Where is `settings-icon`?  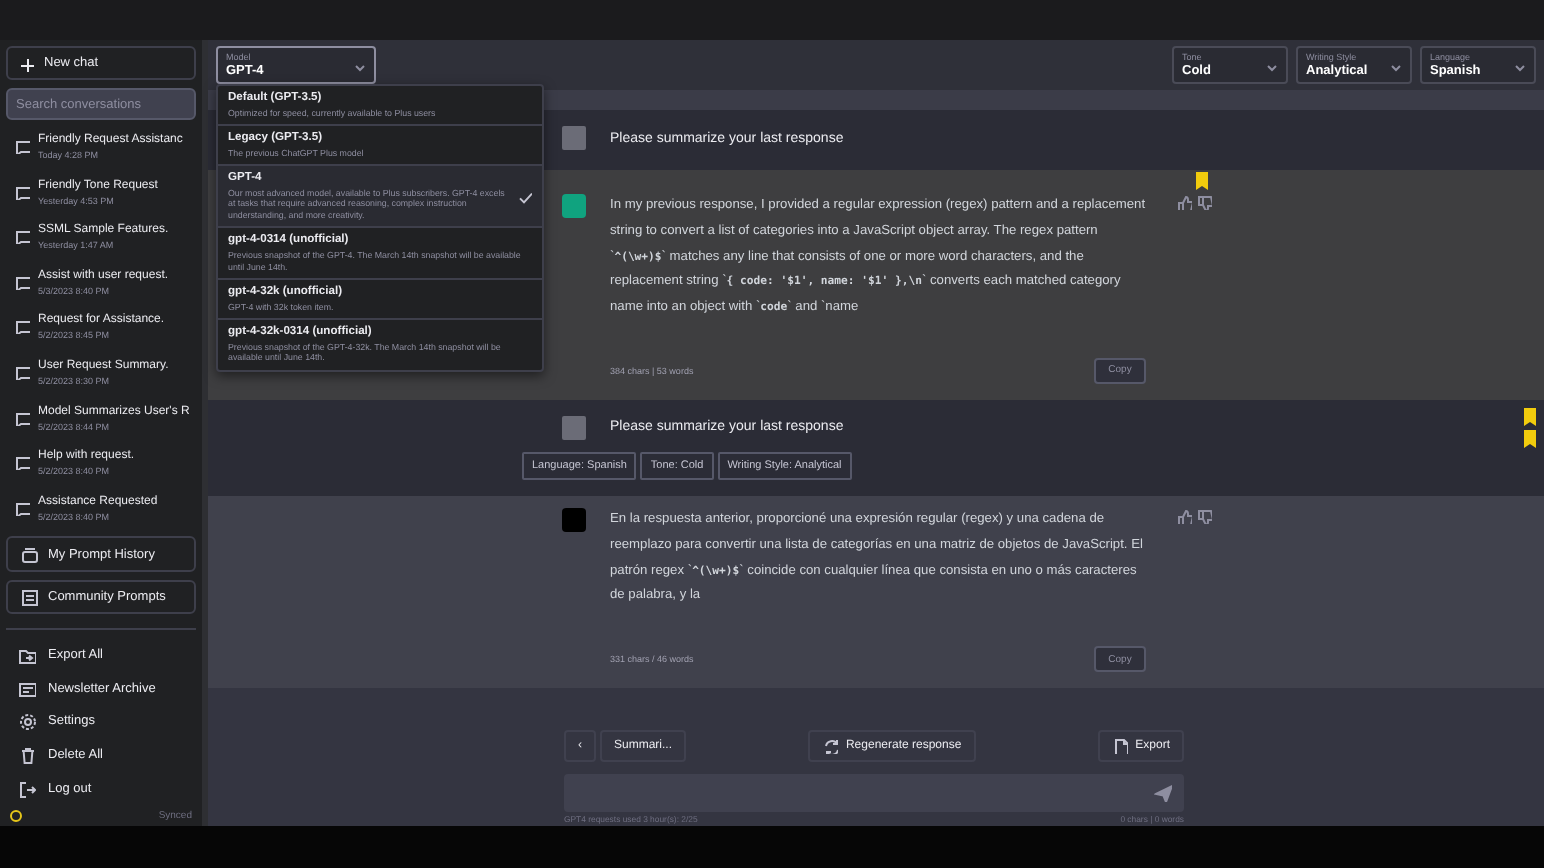
settings-icon is located at coordinates (27, 721).